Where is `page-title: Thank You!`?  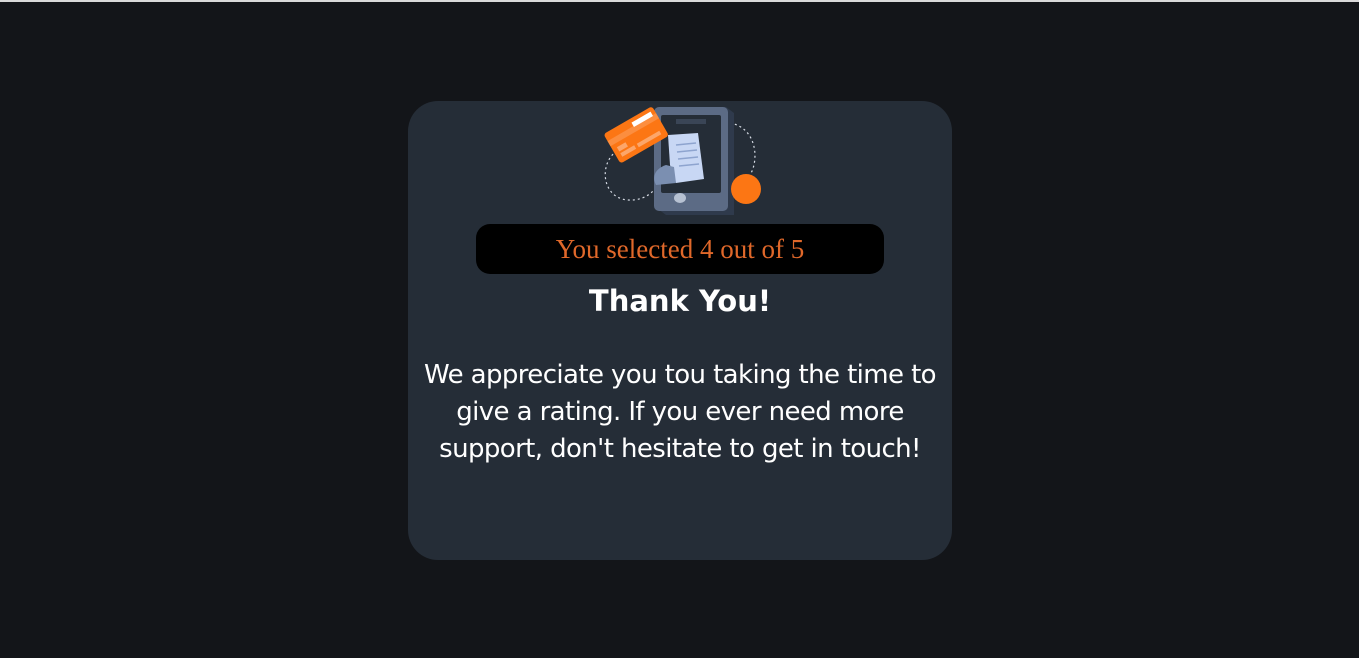 page-title: Thank You! is located at coordinates (680, 301).